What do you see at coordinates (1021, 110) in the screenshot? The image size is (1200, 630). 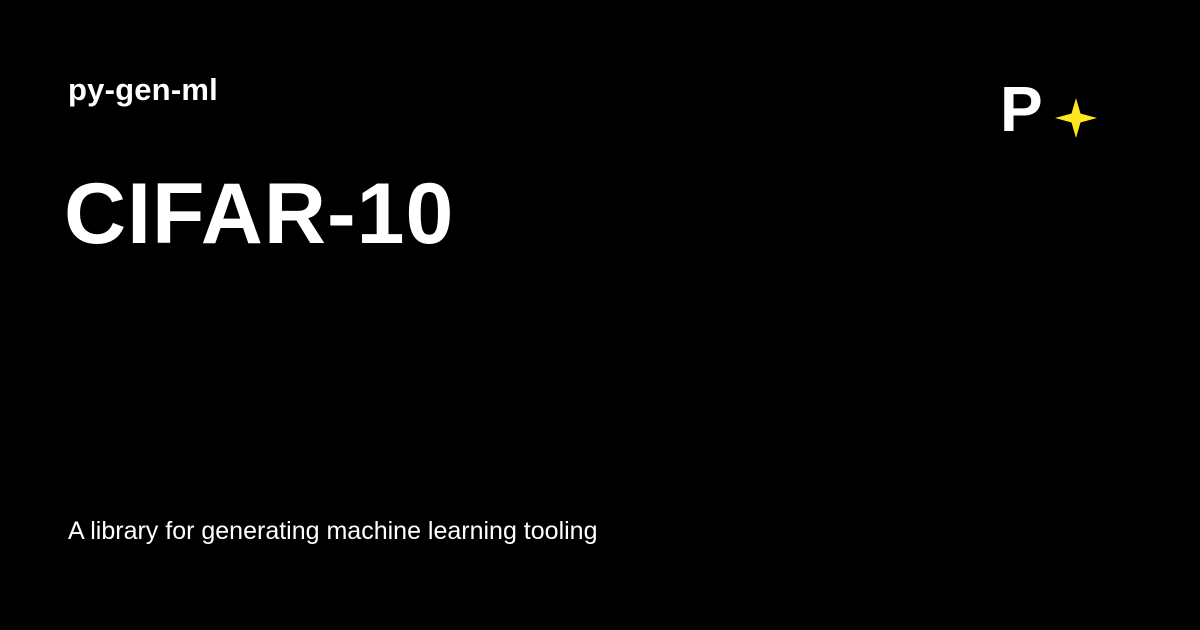 I see `logo-letter: P` at bounding box center [1021, 110].